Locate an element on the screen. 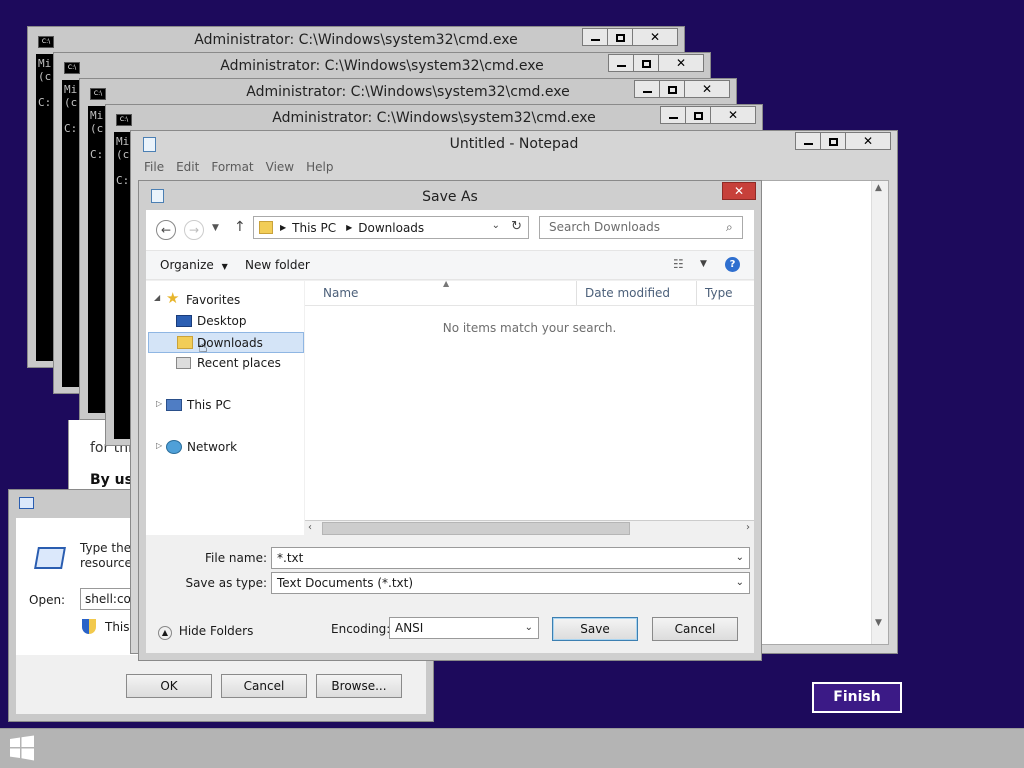 This screenshot has height=768, width=1024. tree-item-network: Network is located at coordinates (212, 447).